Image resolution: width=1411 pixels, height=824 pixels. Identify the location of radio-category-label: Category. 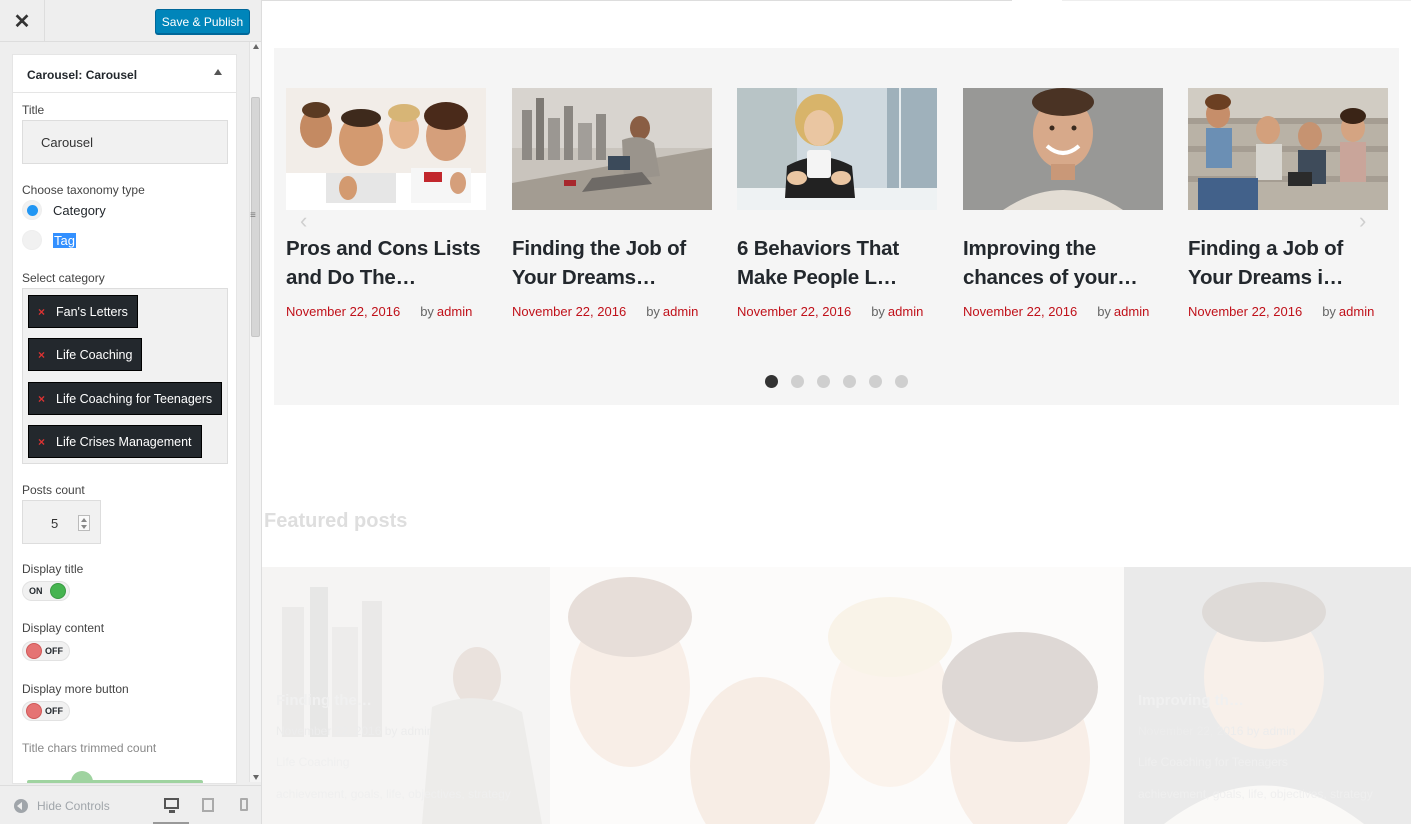
(79, 210).